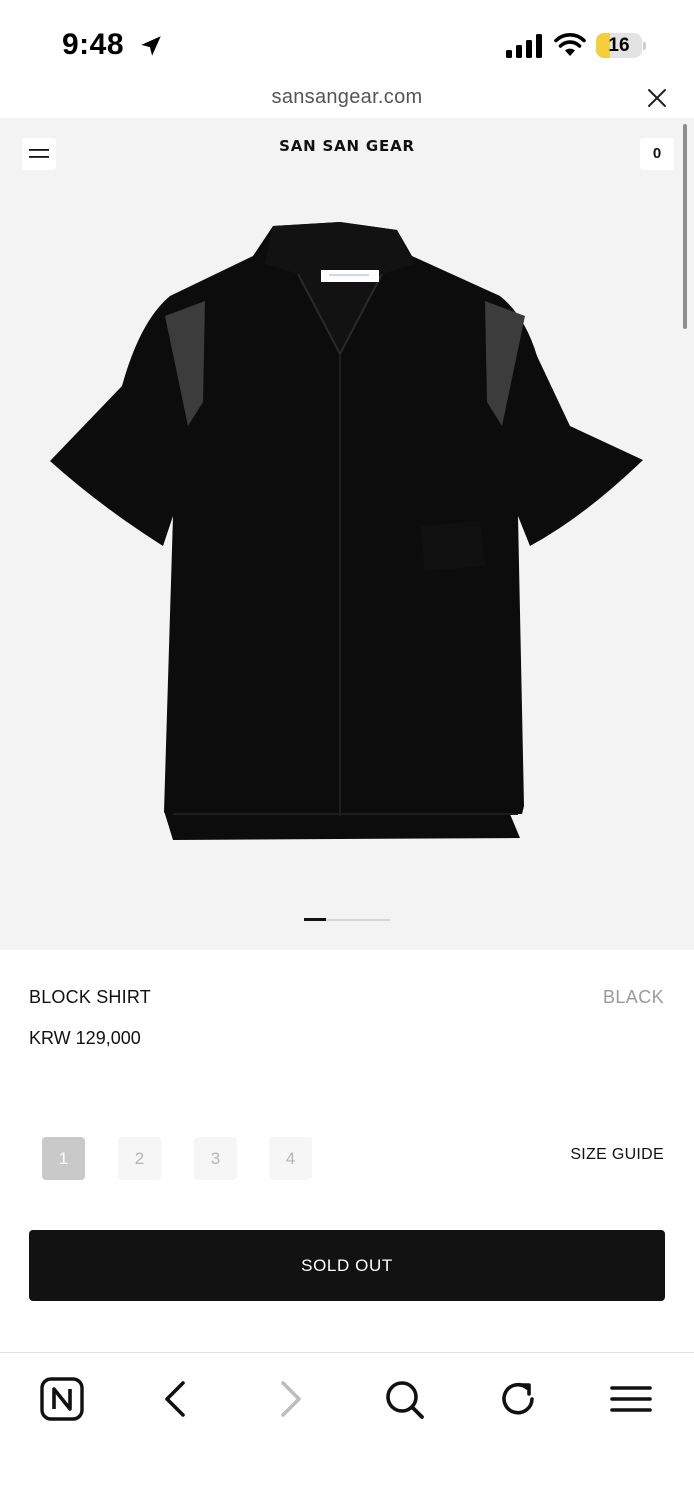  I want to click on battery-level: 16, so click(619, 45).